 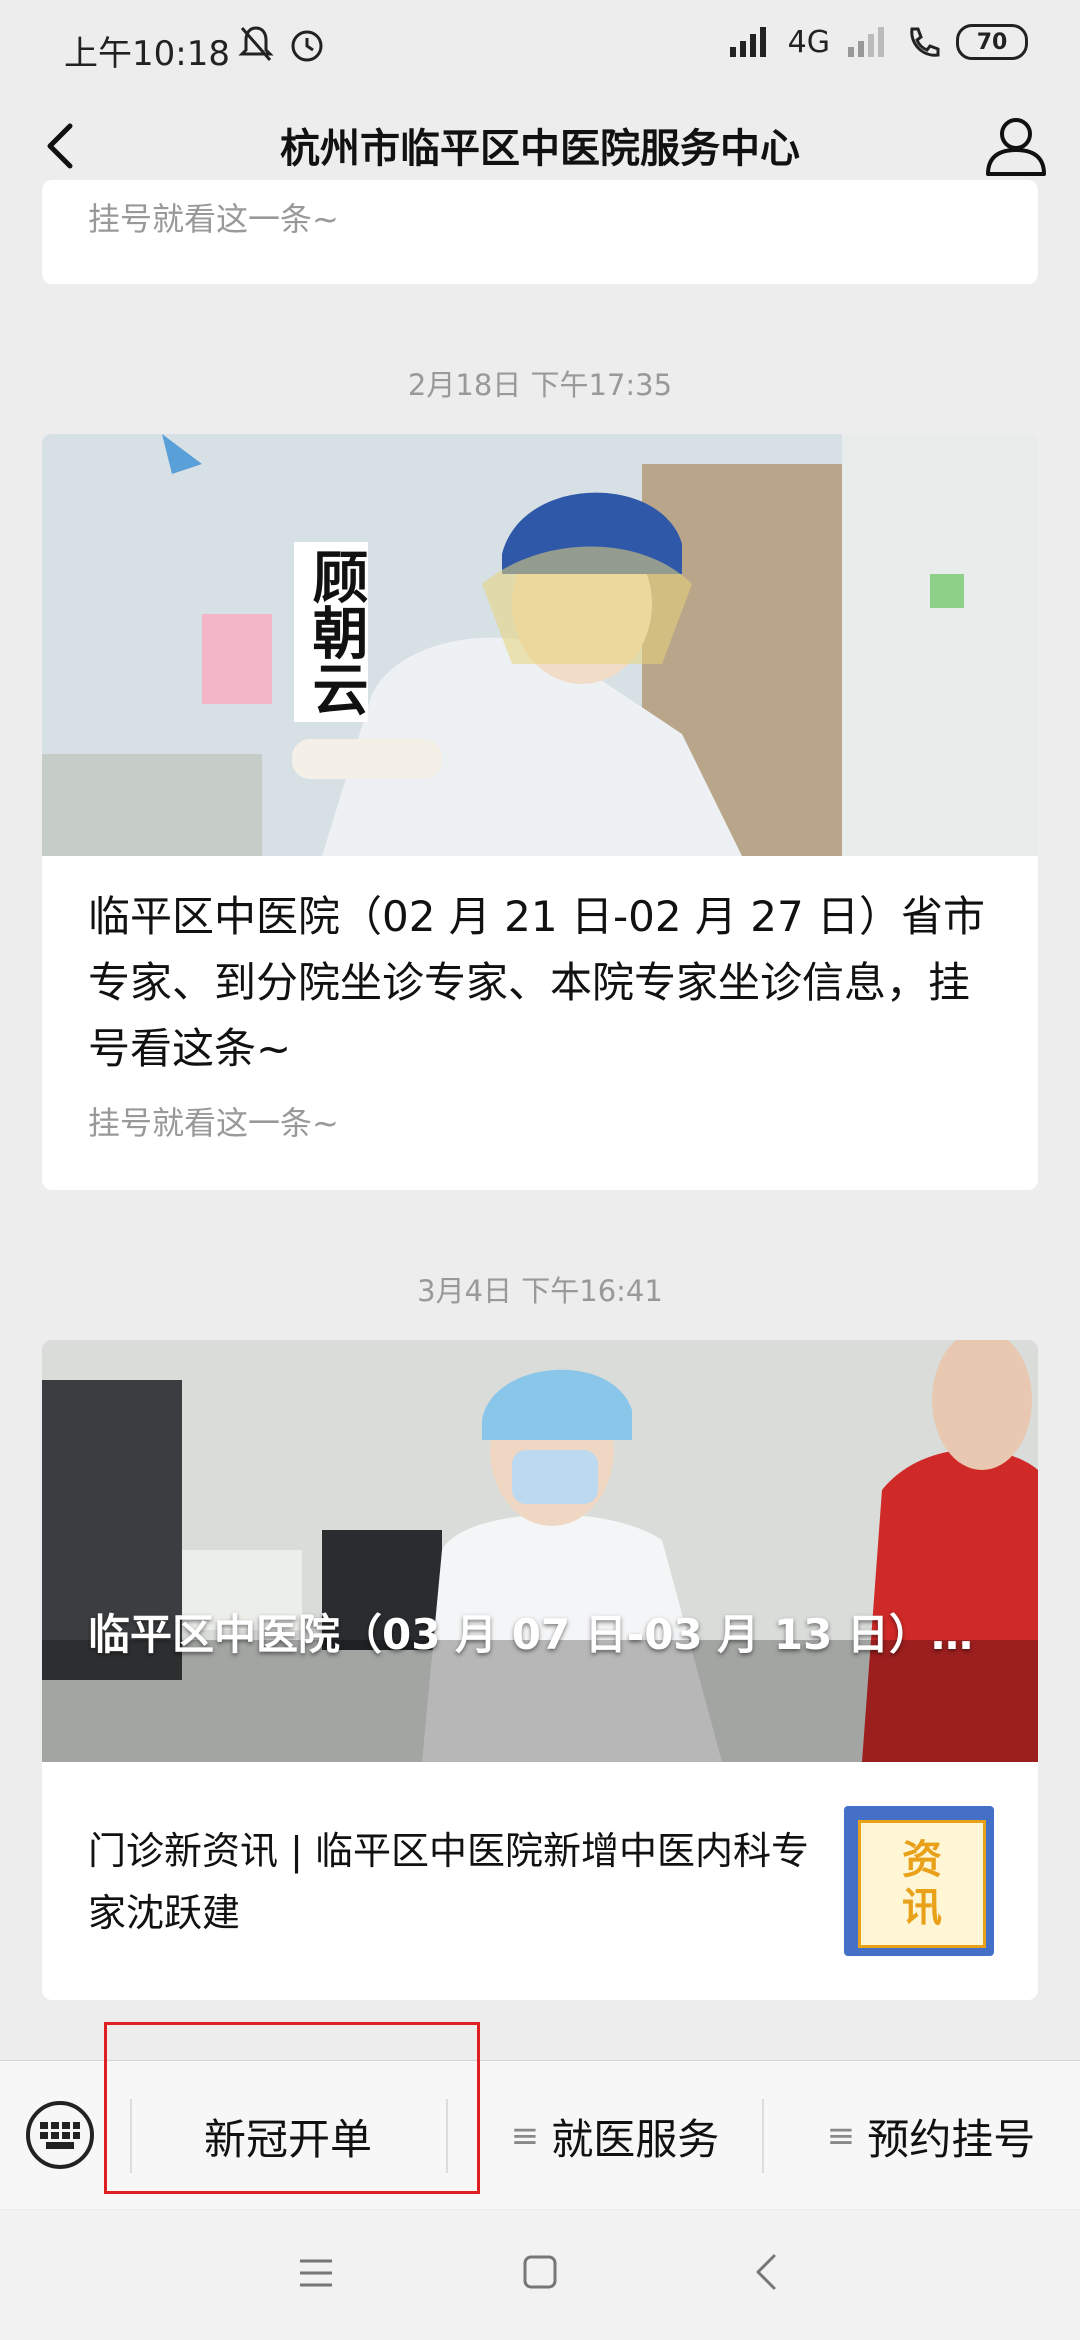 I want to click on alarm-icon, so click(x=307, y=46).